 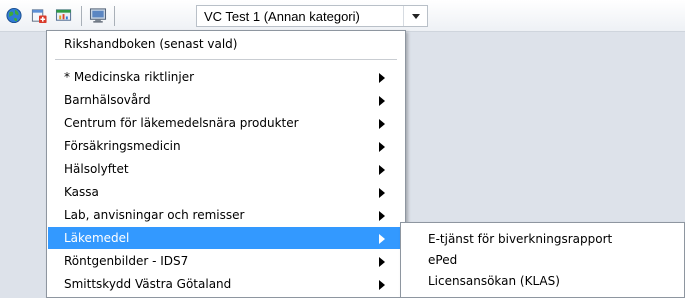 I want to click on menu-item: * Medicinska riktlinjer, so click(x=226, y=77).